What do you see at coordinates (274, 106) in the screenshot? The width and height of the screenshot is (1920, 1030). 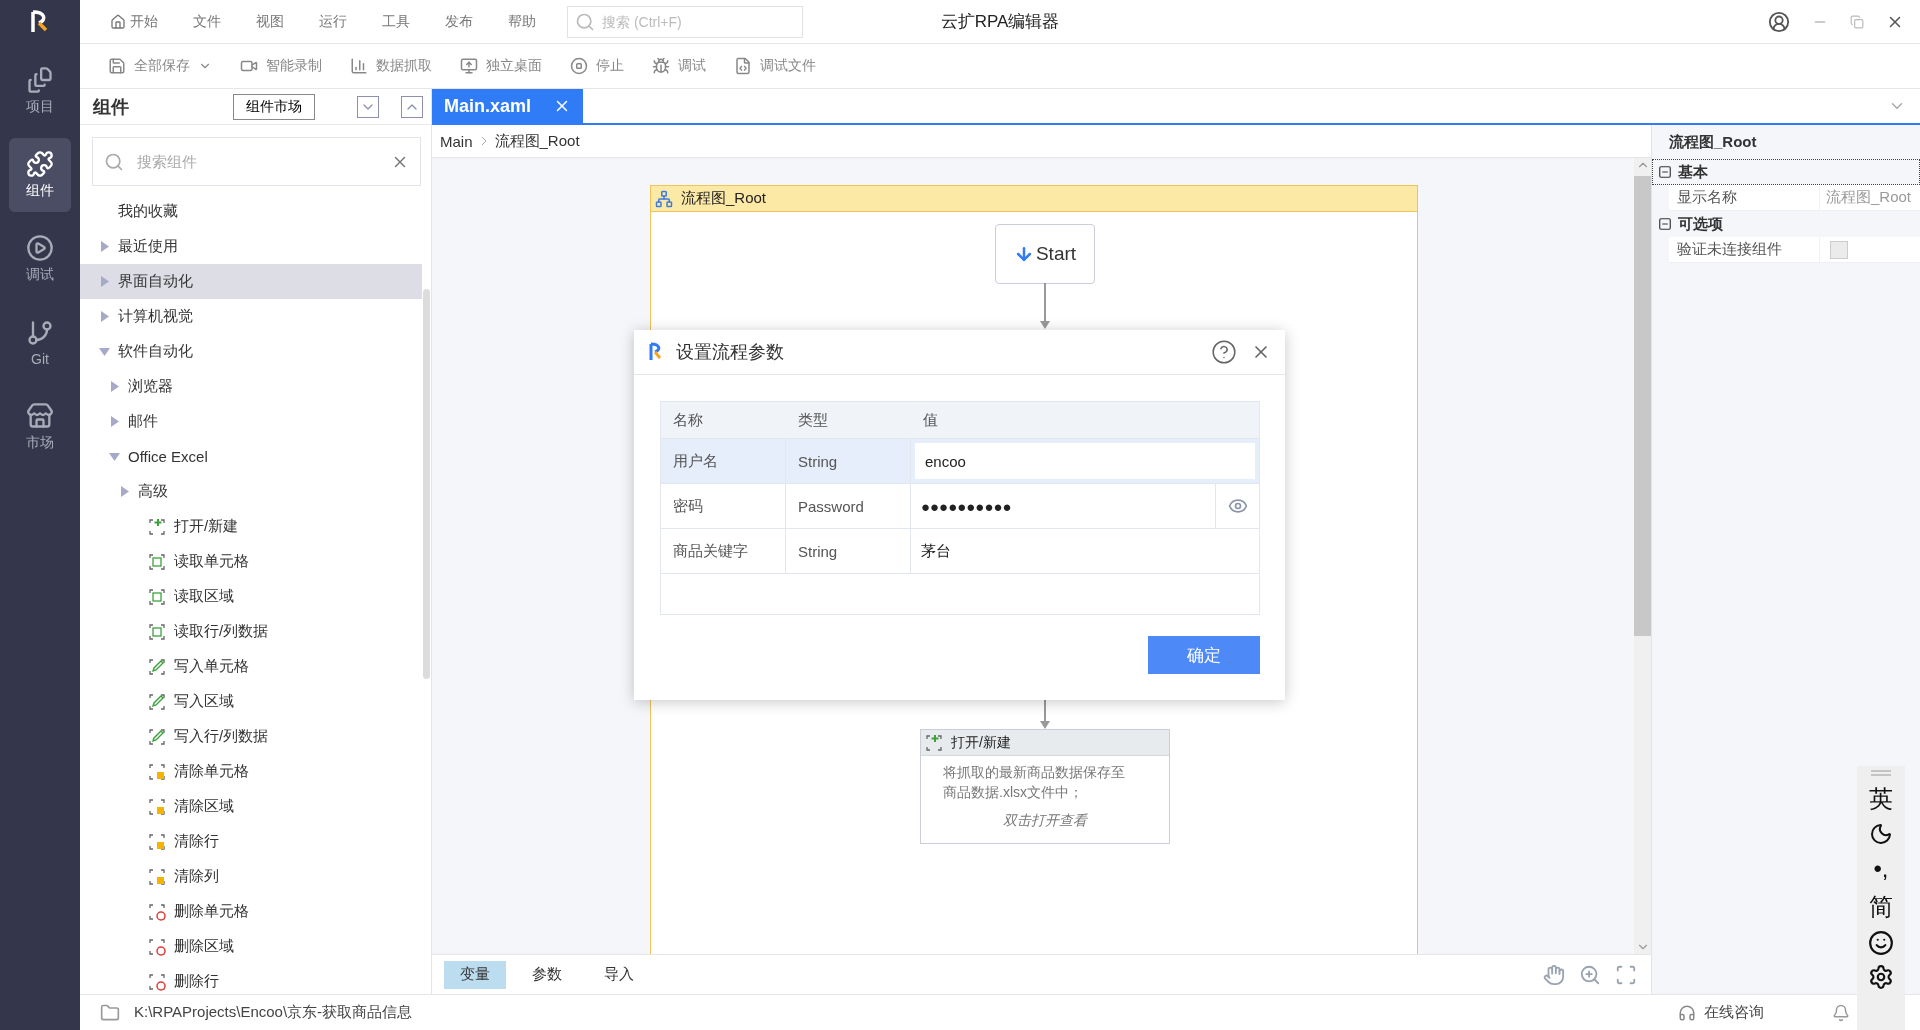 I see `market-button: 组件市场` at bounding box center [274, 106].